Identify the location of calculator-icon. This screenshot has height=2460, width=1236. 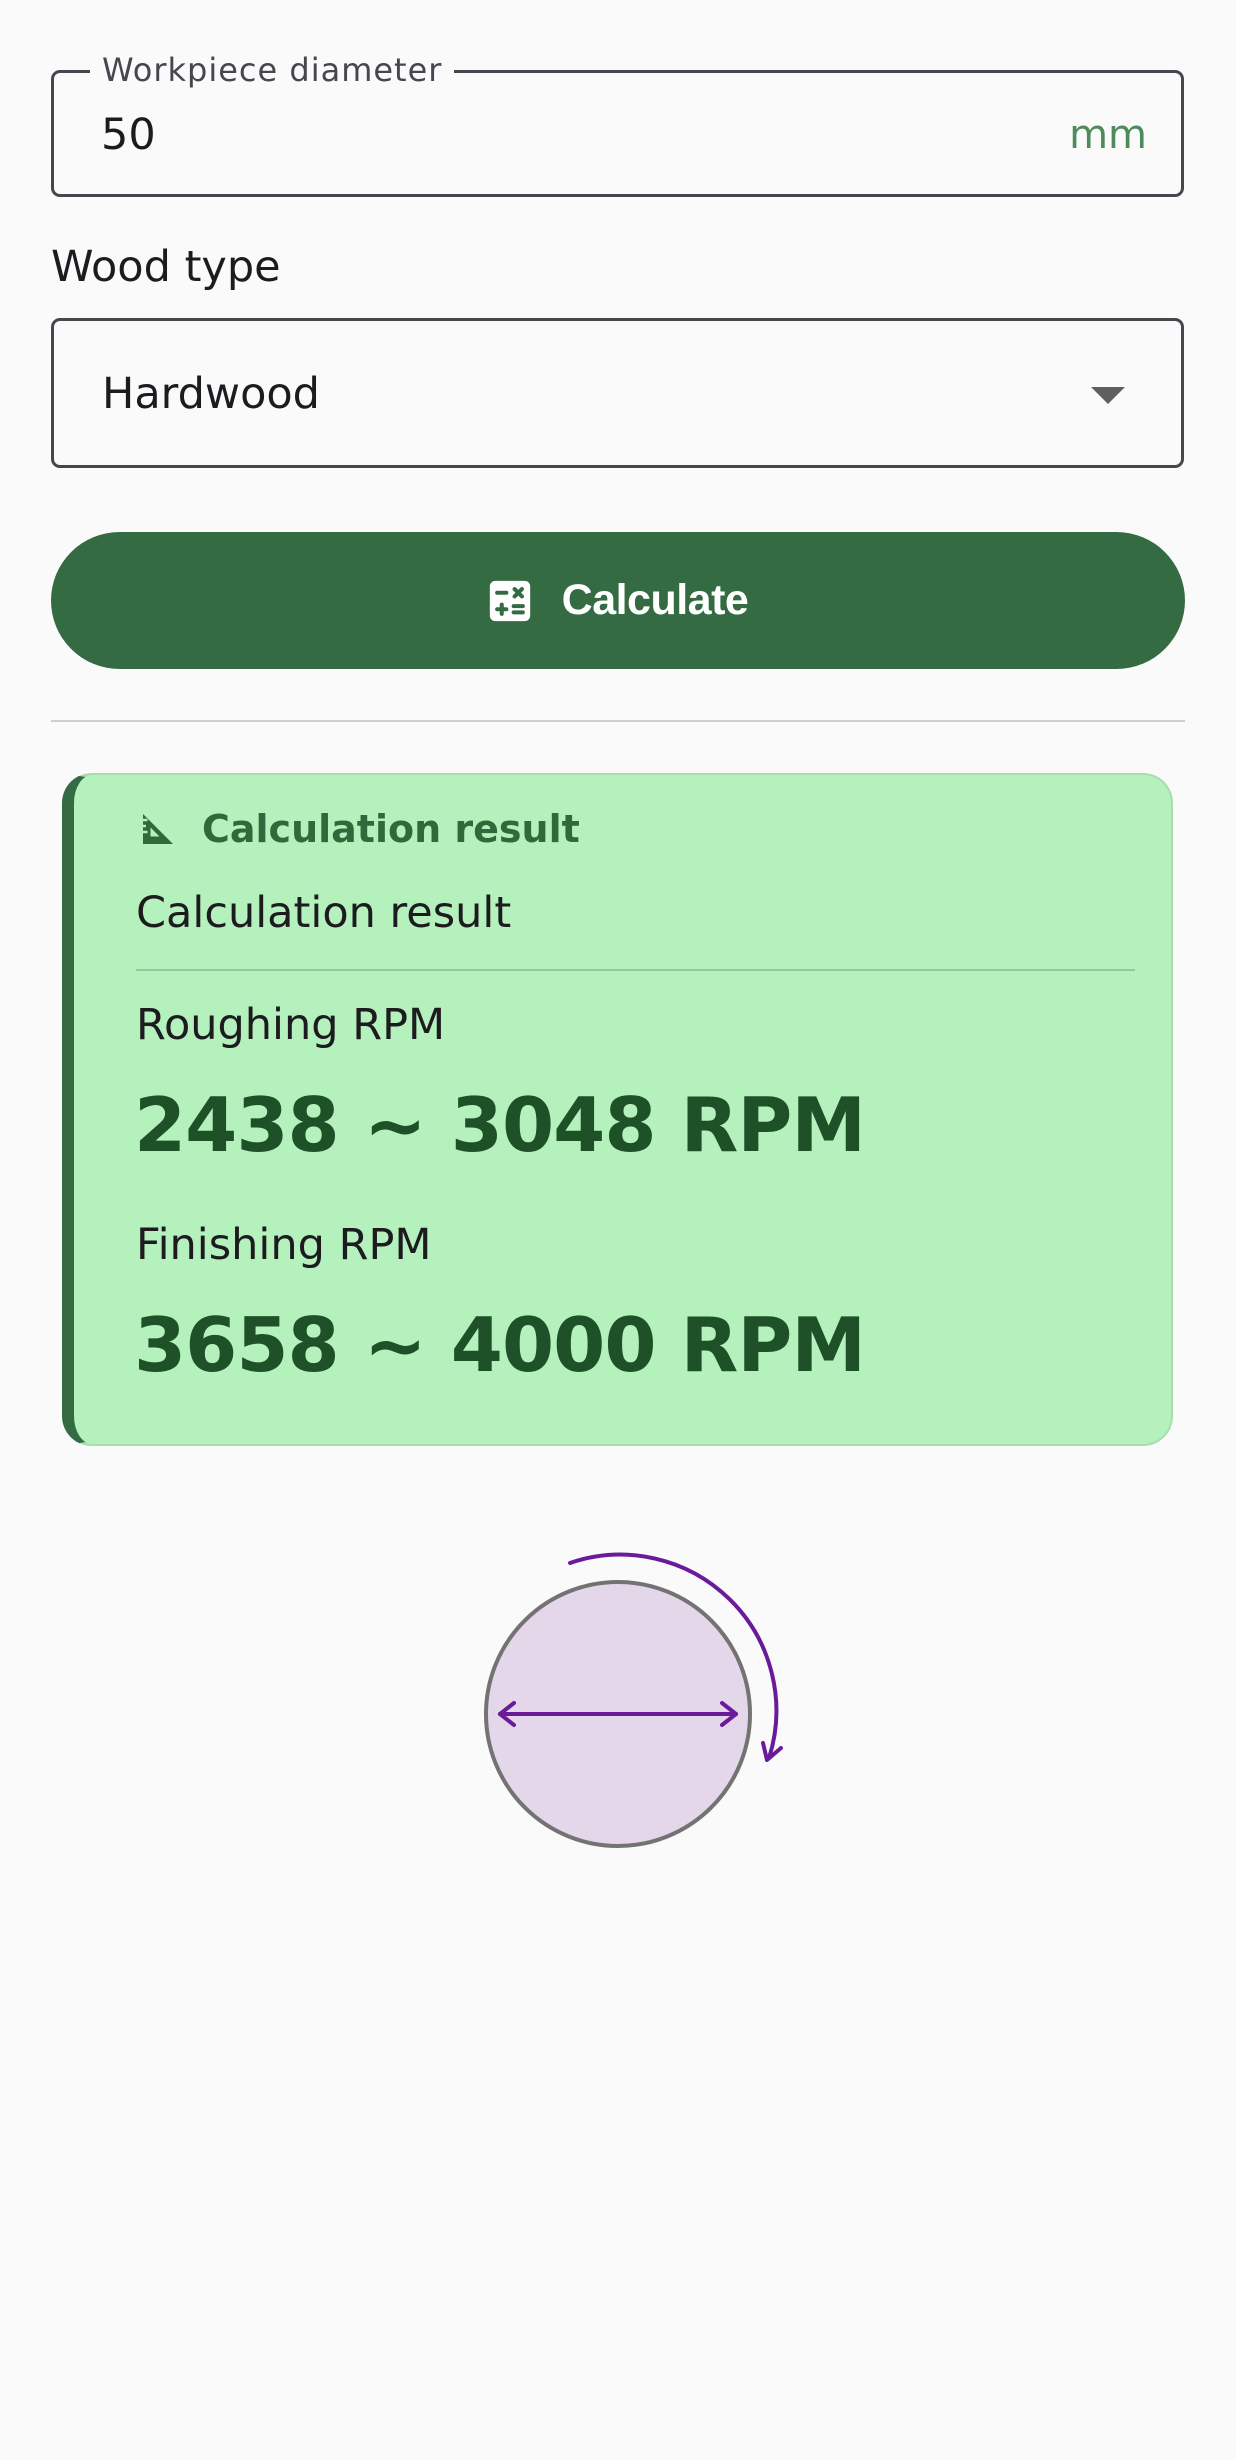
(509, 600).